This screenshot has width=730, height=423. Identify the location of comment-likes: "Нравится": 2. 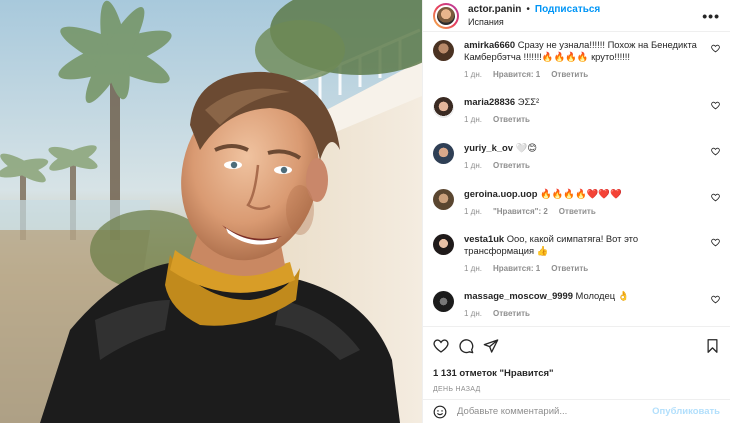
(520, 211).